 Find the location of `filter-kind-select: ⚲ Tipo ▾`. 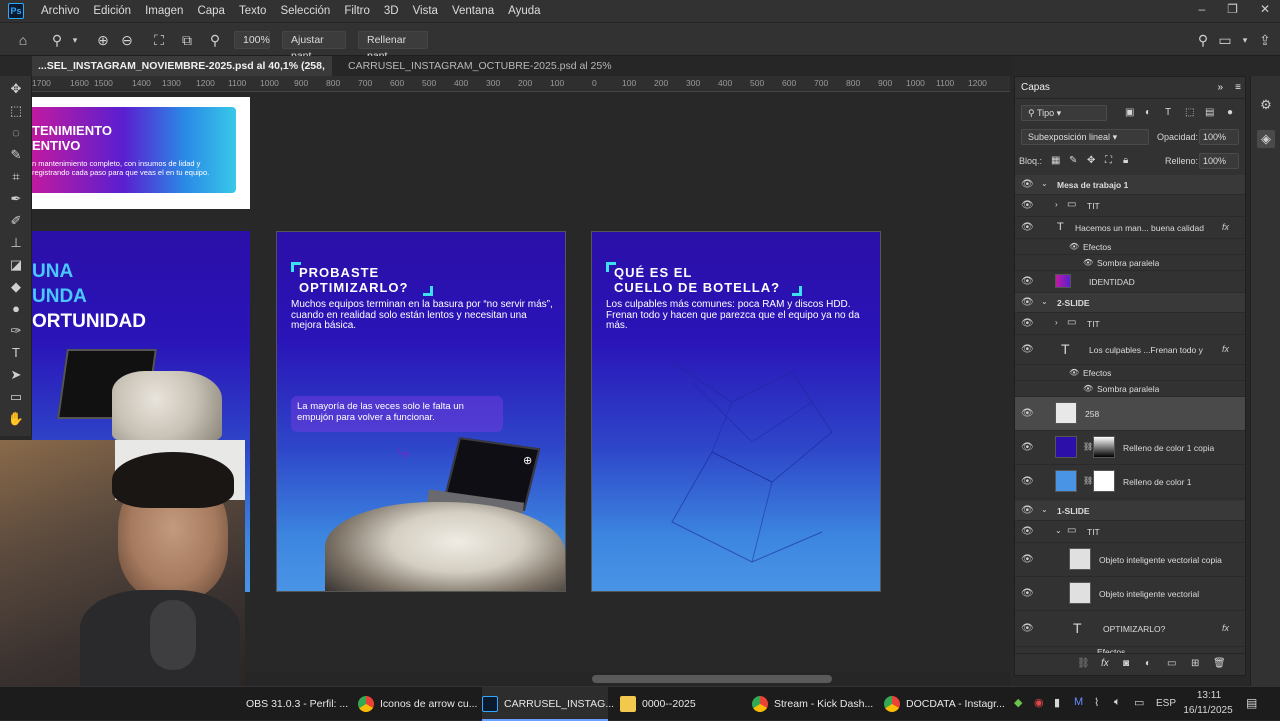

filter-kind-select: ⚲ Tipo ▾ is located at coordinates (1064, 113).